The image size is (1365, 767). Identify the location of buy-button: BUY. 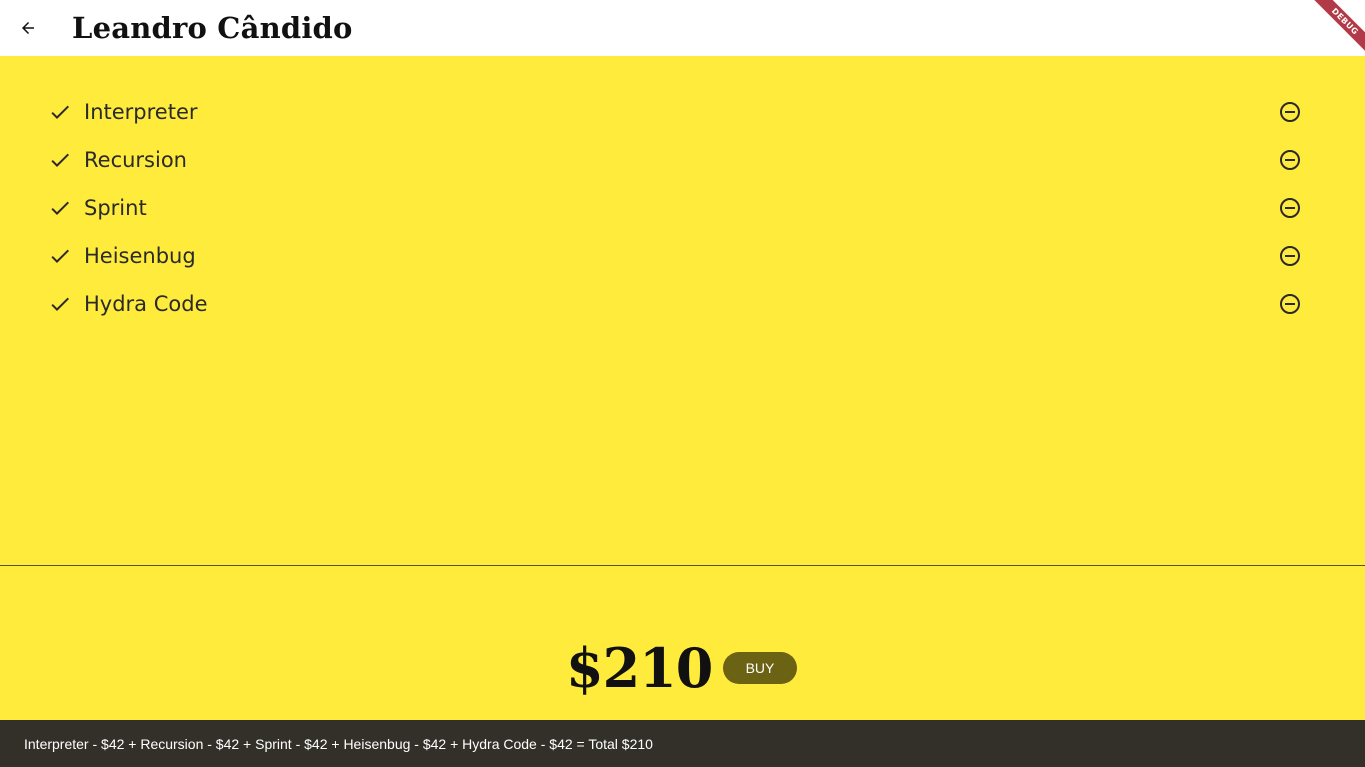
(760, 668).